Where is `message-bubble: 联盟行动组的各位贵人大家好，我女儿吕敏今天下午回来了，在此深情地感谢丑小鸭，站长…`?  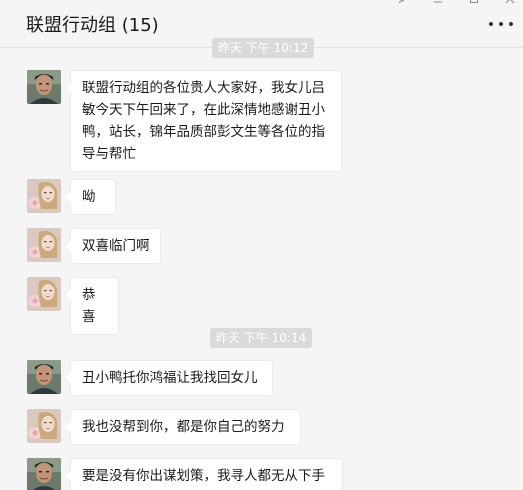
message-bubble: 联盟行动组的各位贵人大家好，我女儿吕敏今天下午回来了，在此深情地感谢丑小鸭，站长… is located at coordinates (203, 121).